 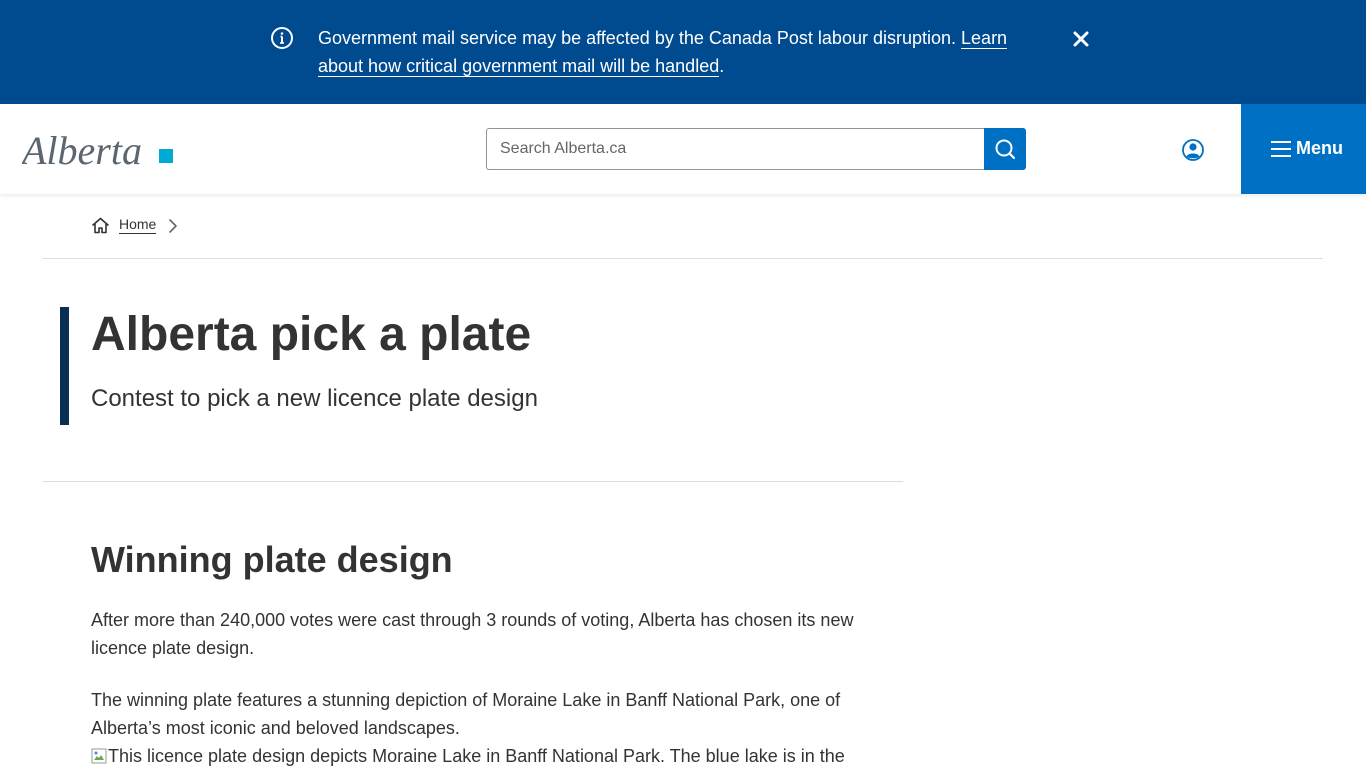 What do you see at coordinates (1319, 148) in the screenshot?
I see `menu-label: Menu` at bounding box center [1319, 148].